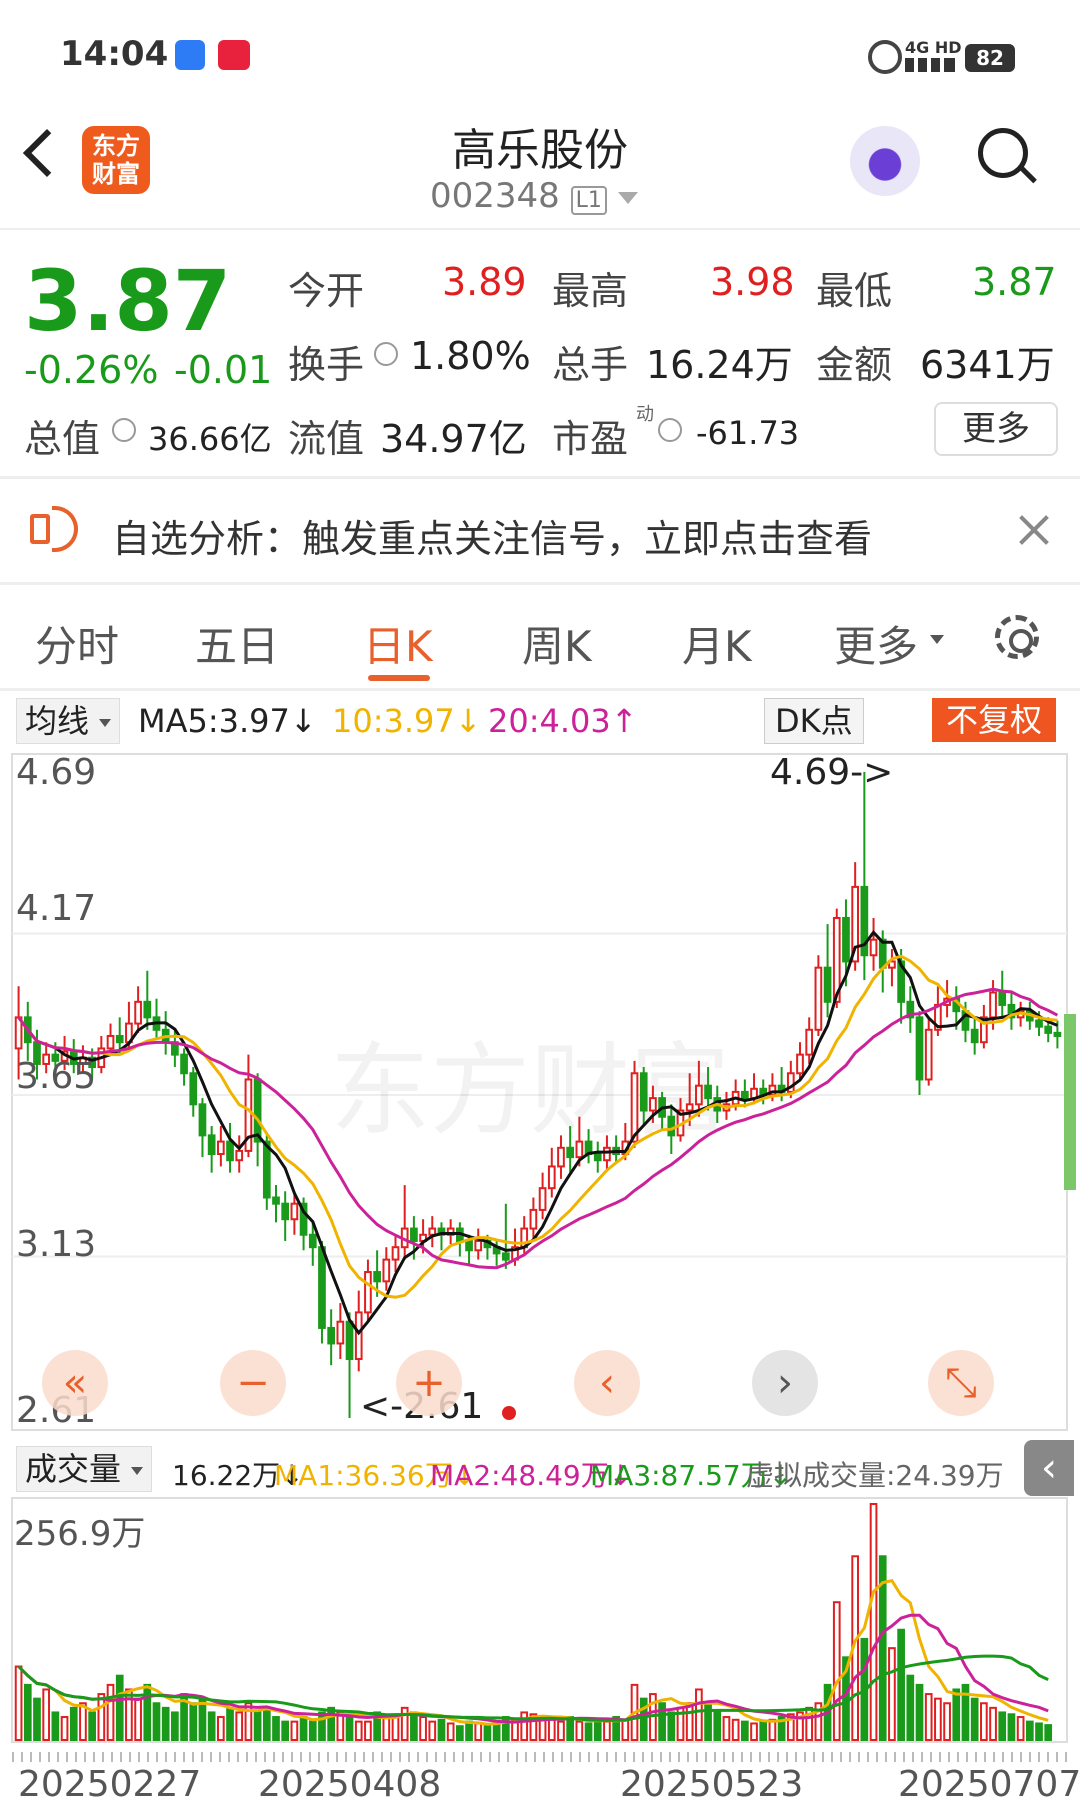 This screenshot has width=1080, height=1816. I want to click on current-price: 3.87, so click(128, 301).